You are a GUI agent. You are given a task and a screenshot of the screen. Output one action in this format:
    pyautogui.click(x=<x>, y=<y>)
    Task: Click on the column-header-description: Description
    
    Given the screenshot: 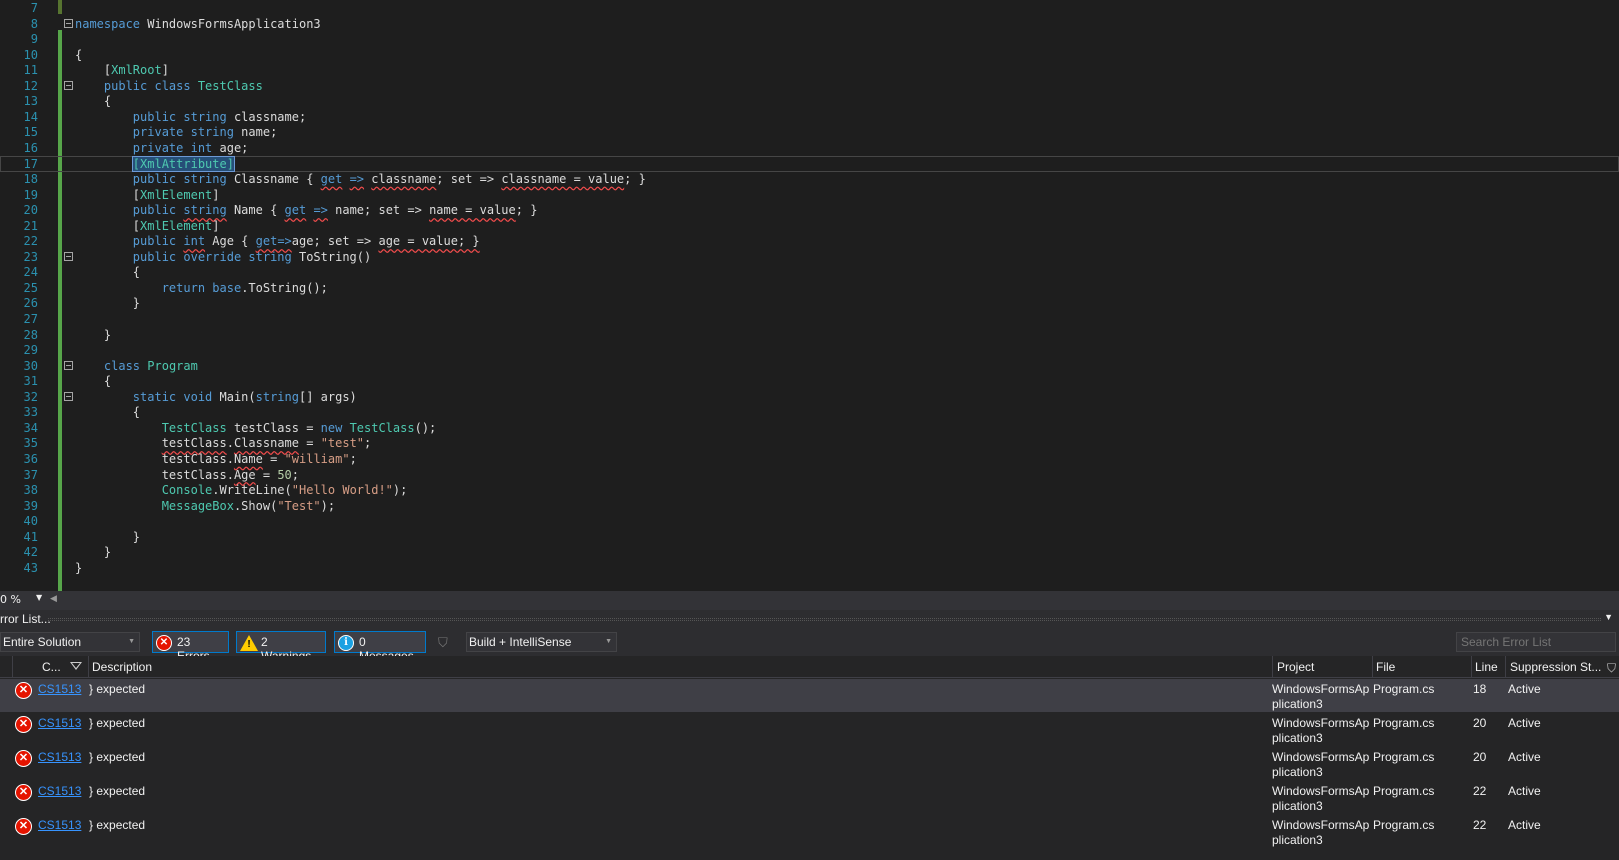 What is the action you would take?
    pyautogui.click(x=122, y=667)
    